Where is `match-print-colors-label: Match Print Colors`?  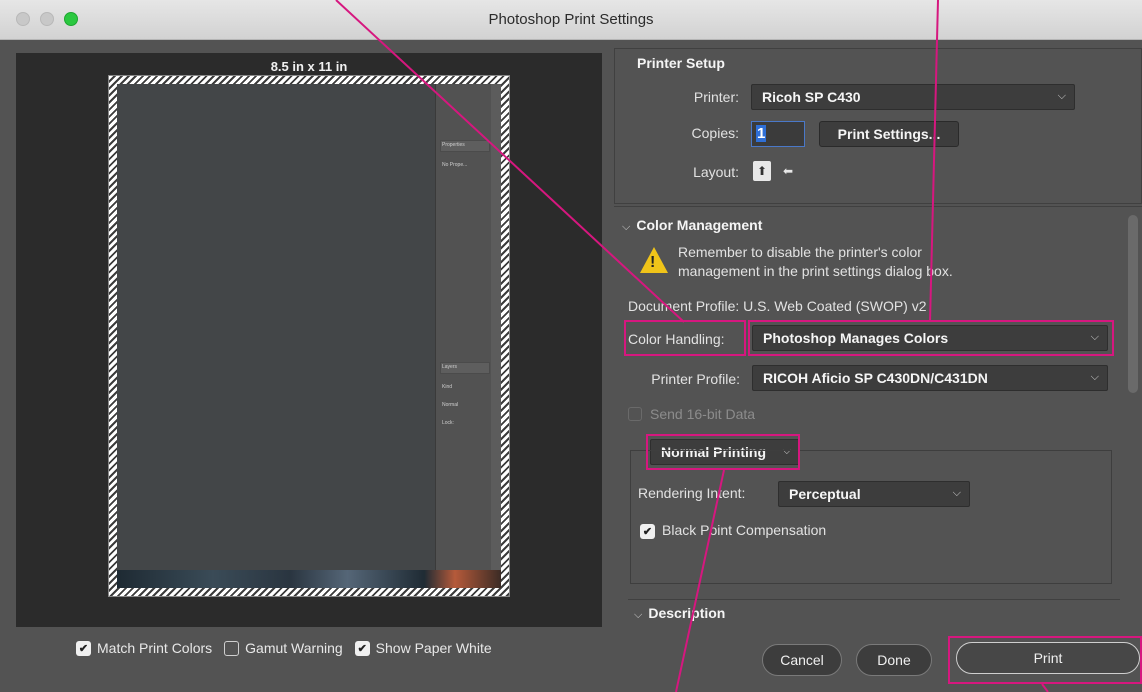 match-print-colors-label: Match Print Colors is located at coordinates (155, 648).